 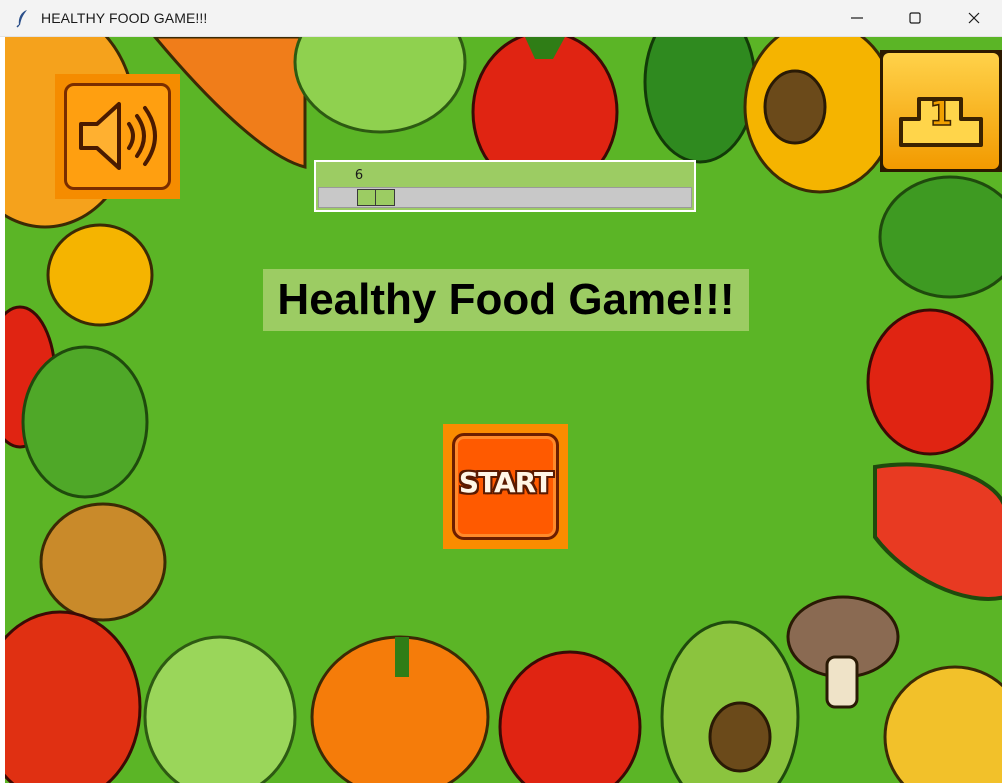 I want to click on window-title: HEALTHY FOOD GAME!!!, so click(x=124, y=18).